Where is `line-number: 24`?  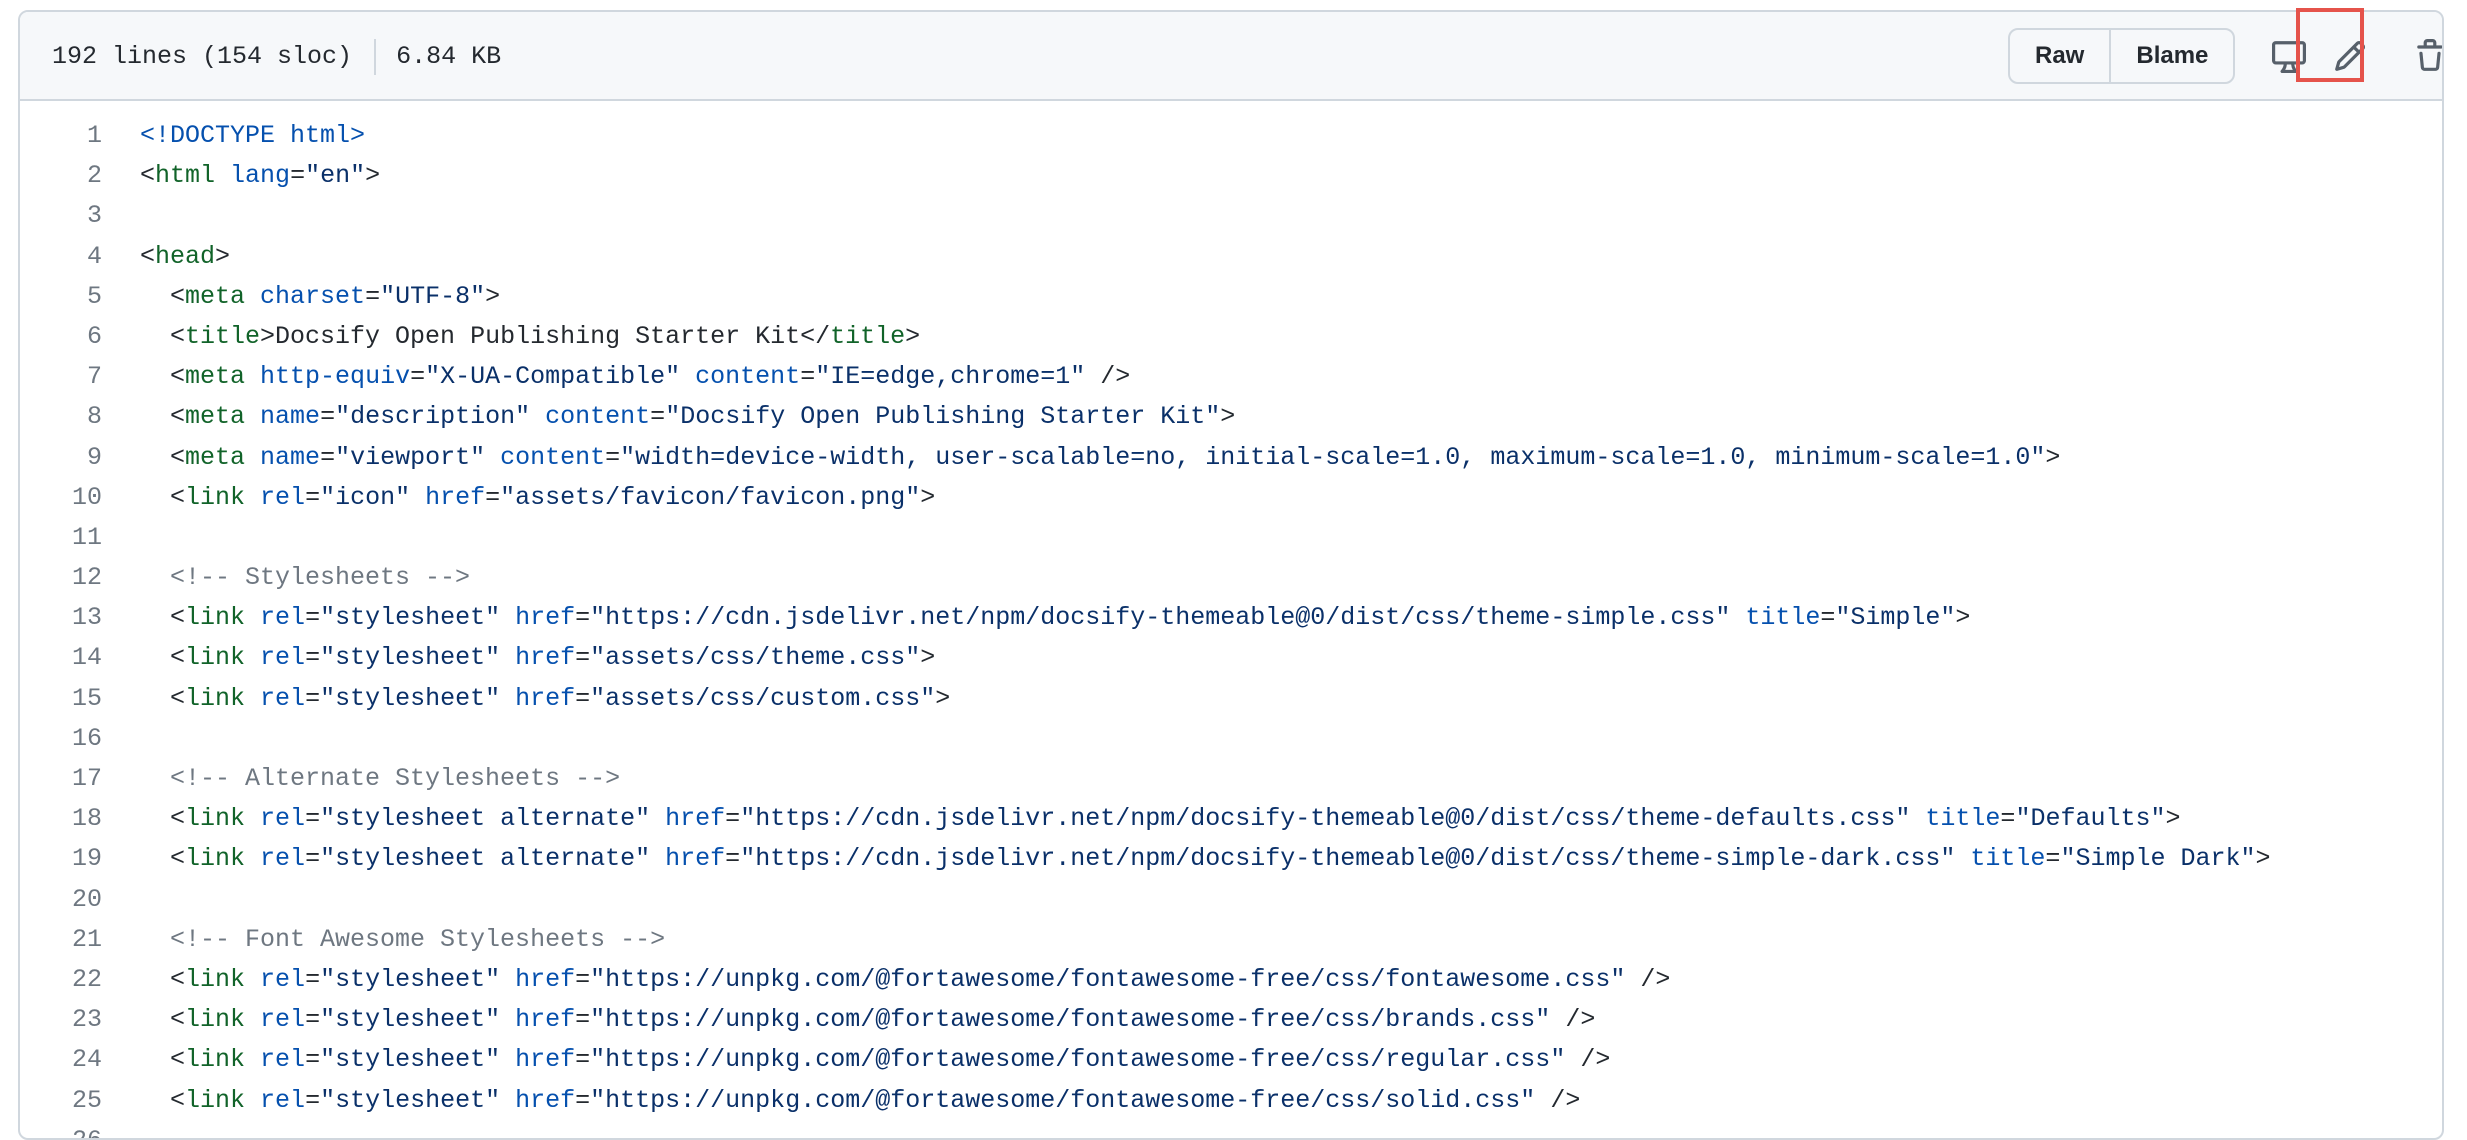
line-number: 24 is located at coordinates (61, 1060).